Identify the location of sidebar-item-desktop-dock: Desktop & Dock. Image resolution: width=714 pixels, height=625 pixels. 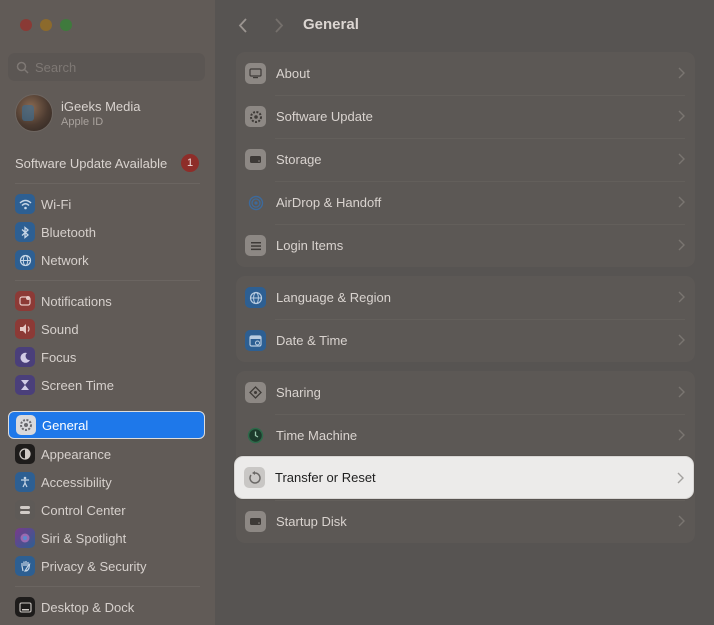
(106, 607).